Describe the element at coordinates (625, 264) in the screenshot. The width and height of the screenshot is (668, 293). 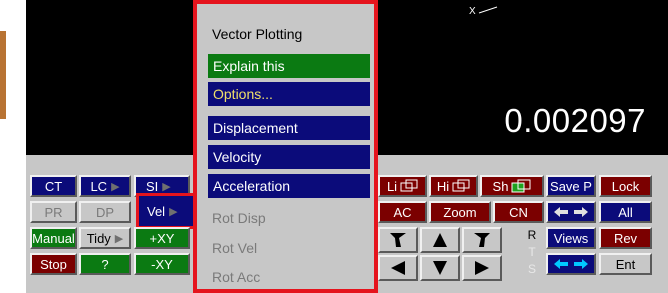
I see `ent-button: Ent` at that location.